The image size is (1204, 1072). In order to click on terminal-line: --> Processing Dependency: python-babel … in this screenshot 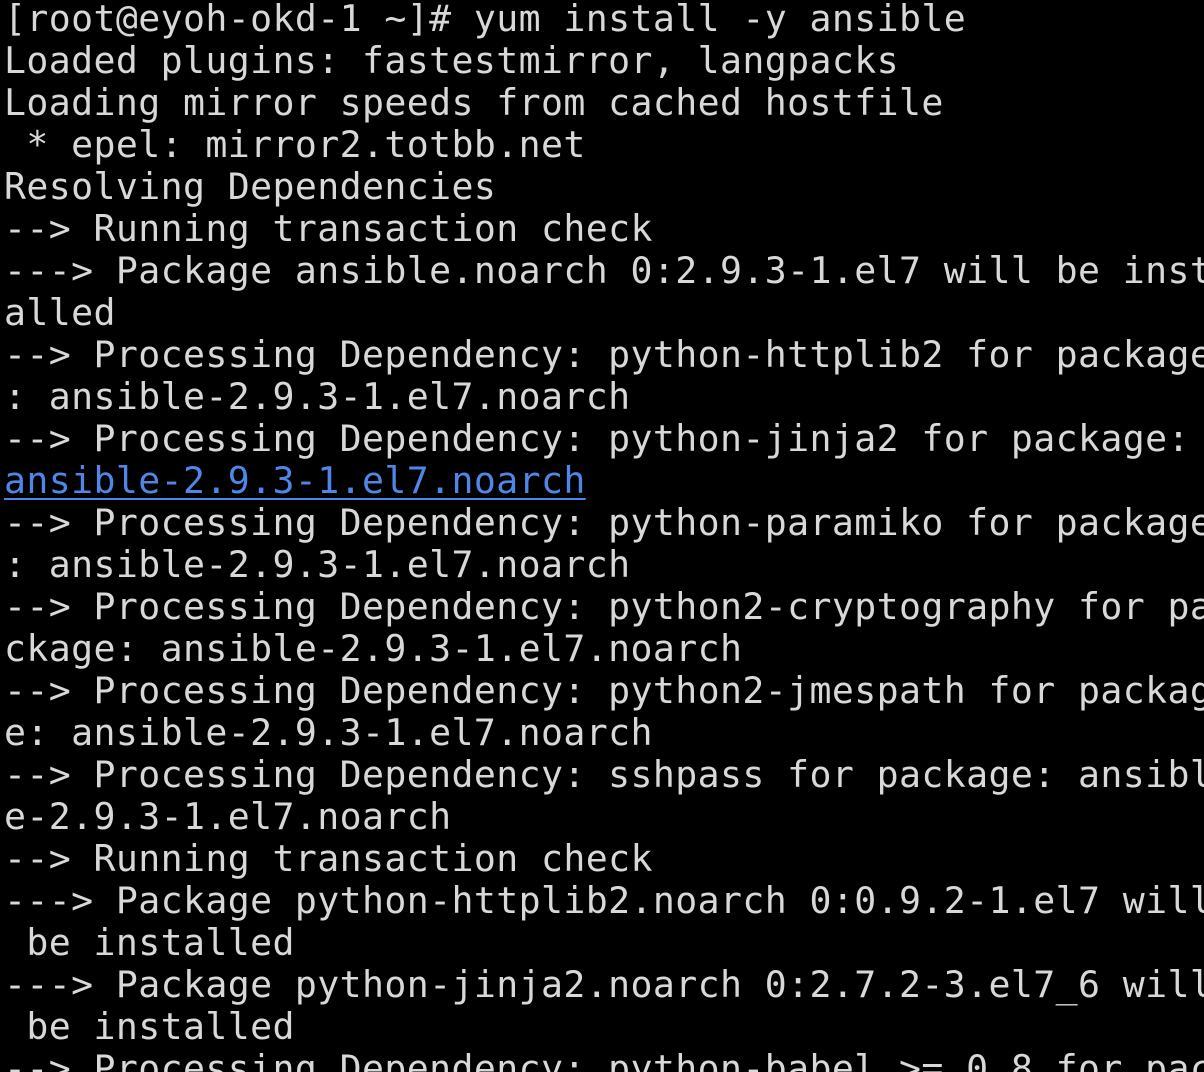, I will do `click(604, 1059)`.